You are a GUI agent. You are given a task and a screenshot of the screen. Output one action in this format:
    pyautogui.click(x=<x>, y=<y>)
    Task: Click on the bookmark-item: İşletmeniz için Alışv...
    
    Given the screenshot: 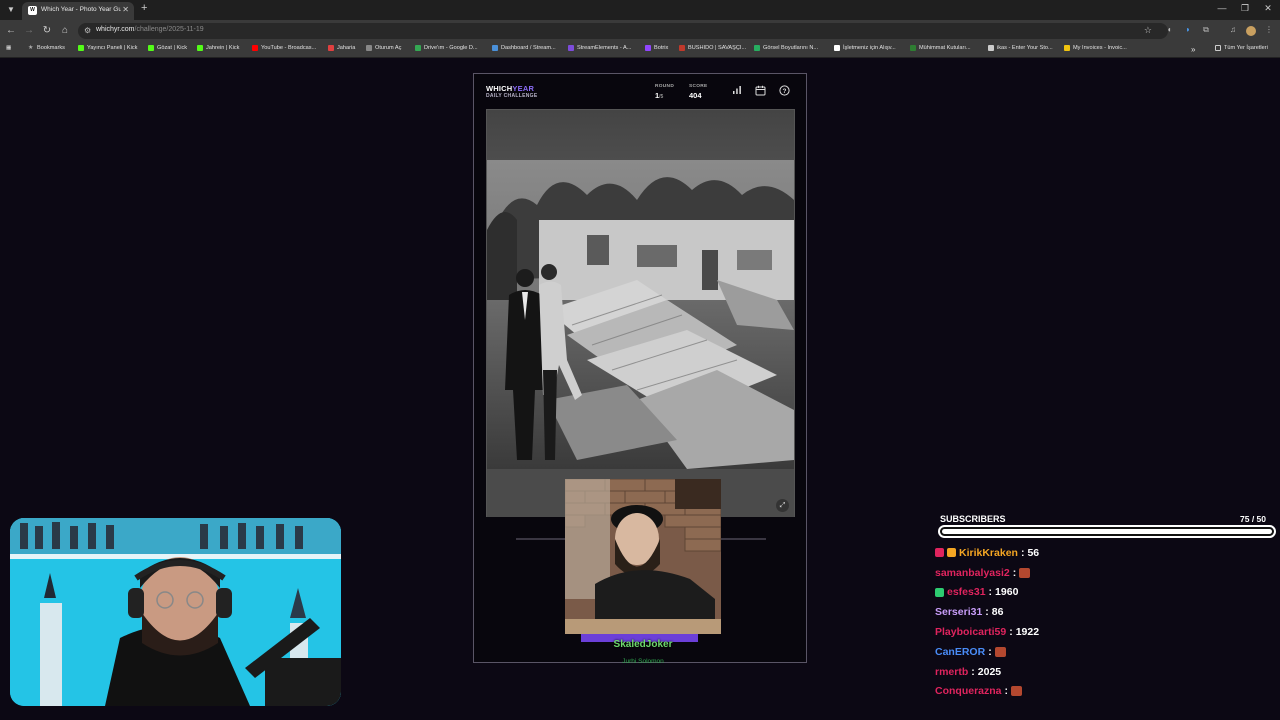 What is the action you would take?
    pyautogui.click(x=865, y=48)
    